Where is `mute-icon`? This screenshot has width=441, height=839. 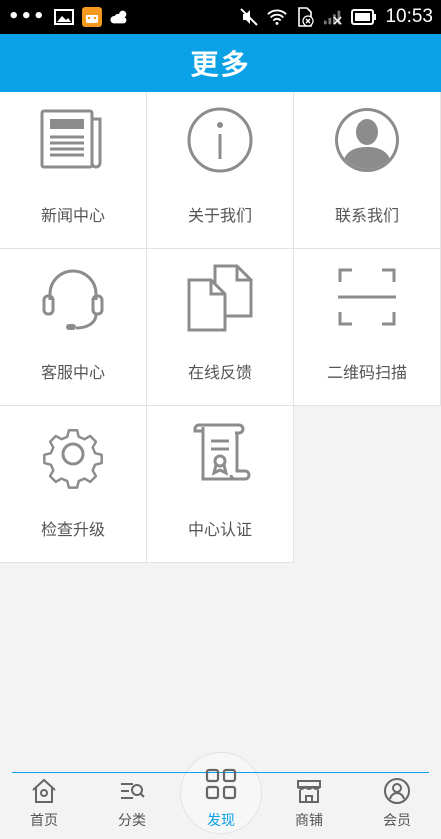 mute-icon is located at coordinates (249, 17).